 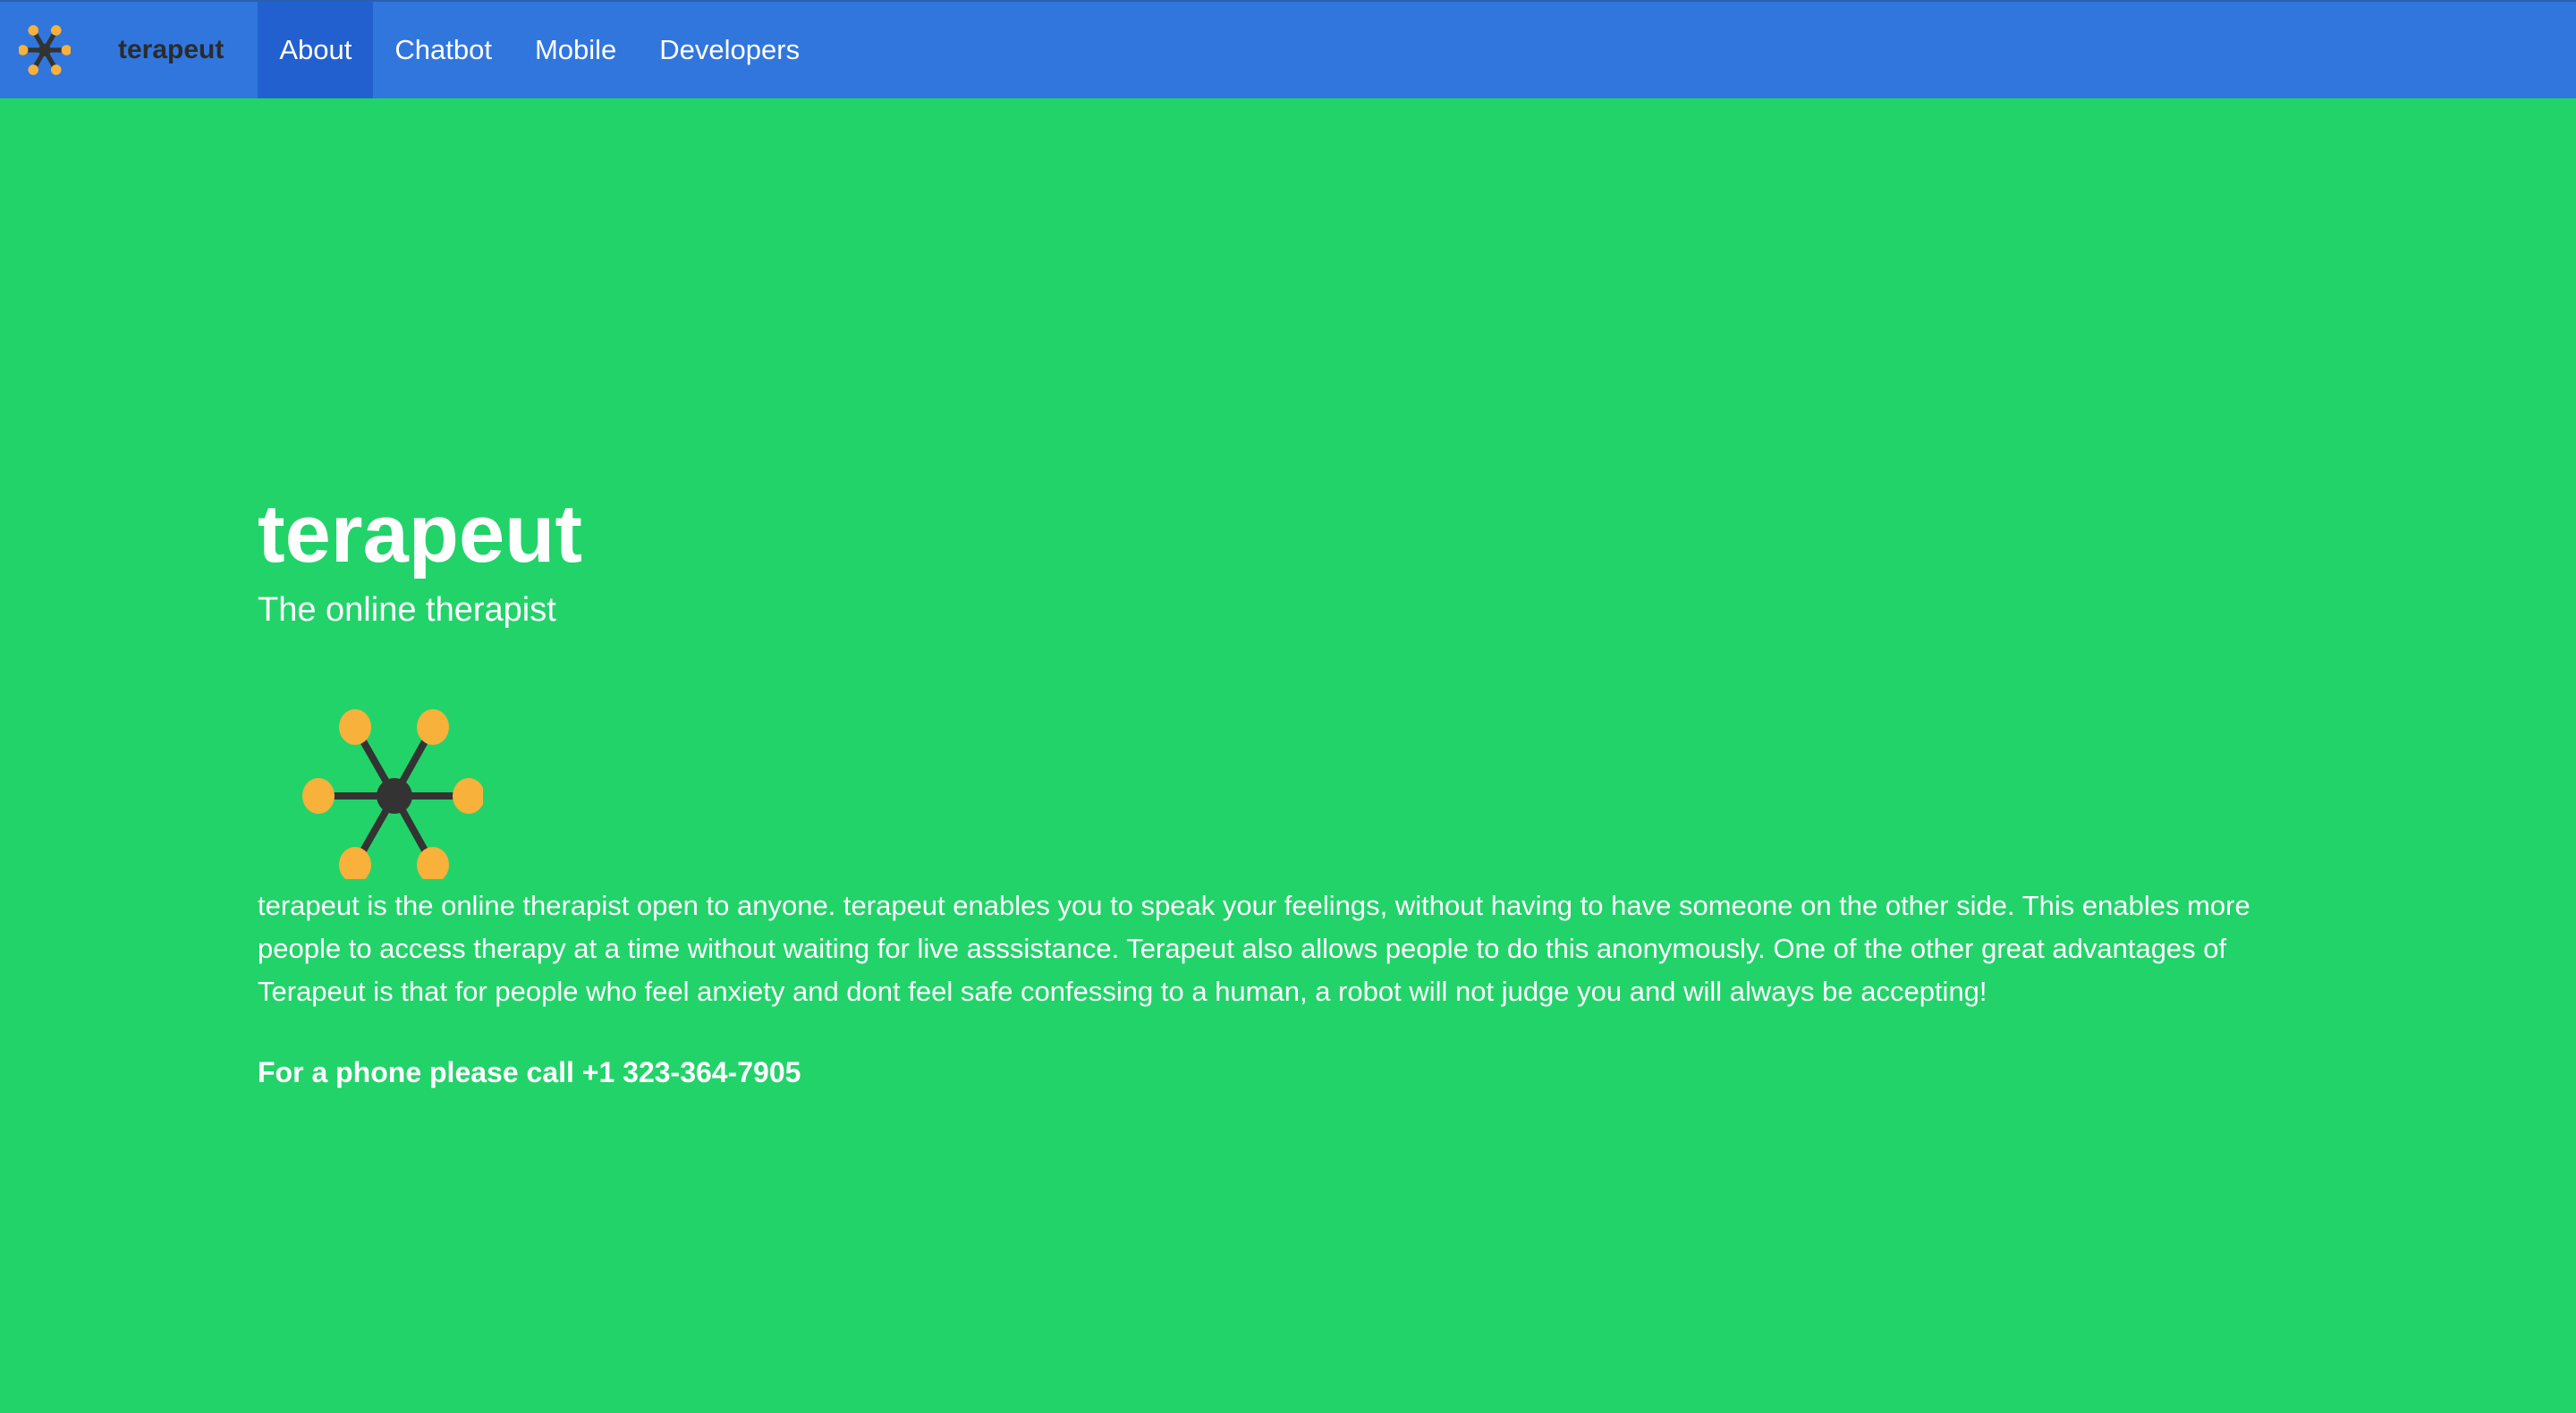 I want to click on phone-contact: For a phone please call +1 323-364-7905, so click(x=529, y=1072).